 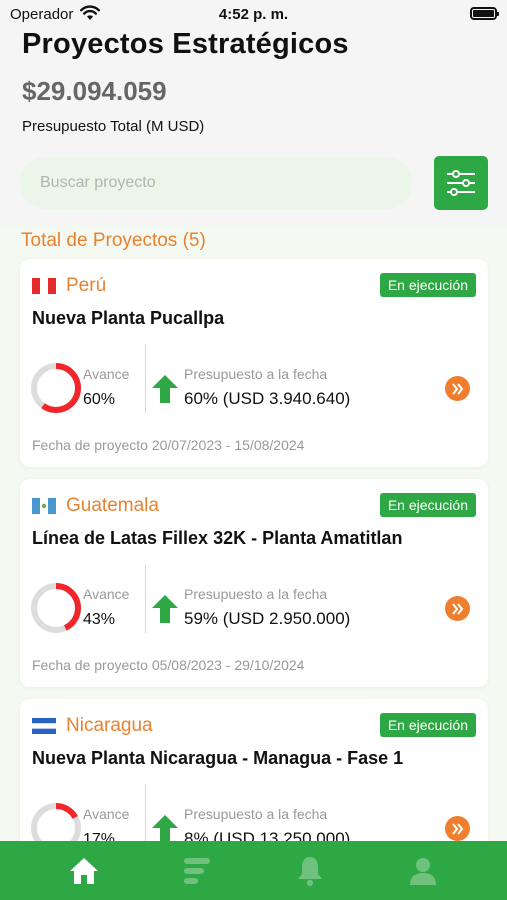 I want to click on nicaragua-flag-icon, so click(x=44, y=726).